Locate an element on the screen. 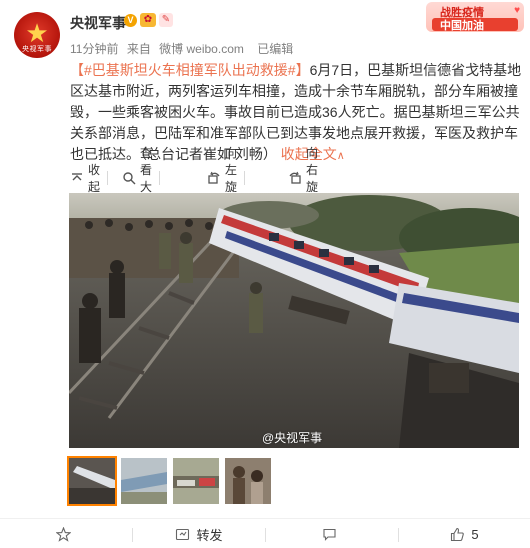  comment-icon is located at coordinates (329, 534).